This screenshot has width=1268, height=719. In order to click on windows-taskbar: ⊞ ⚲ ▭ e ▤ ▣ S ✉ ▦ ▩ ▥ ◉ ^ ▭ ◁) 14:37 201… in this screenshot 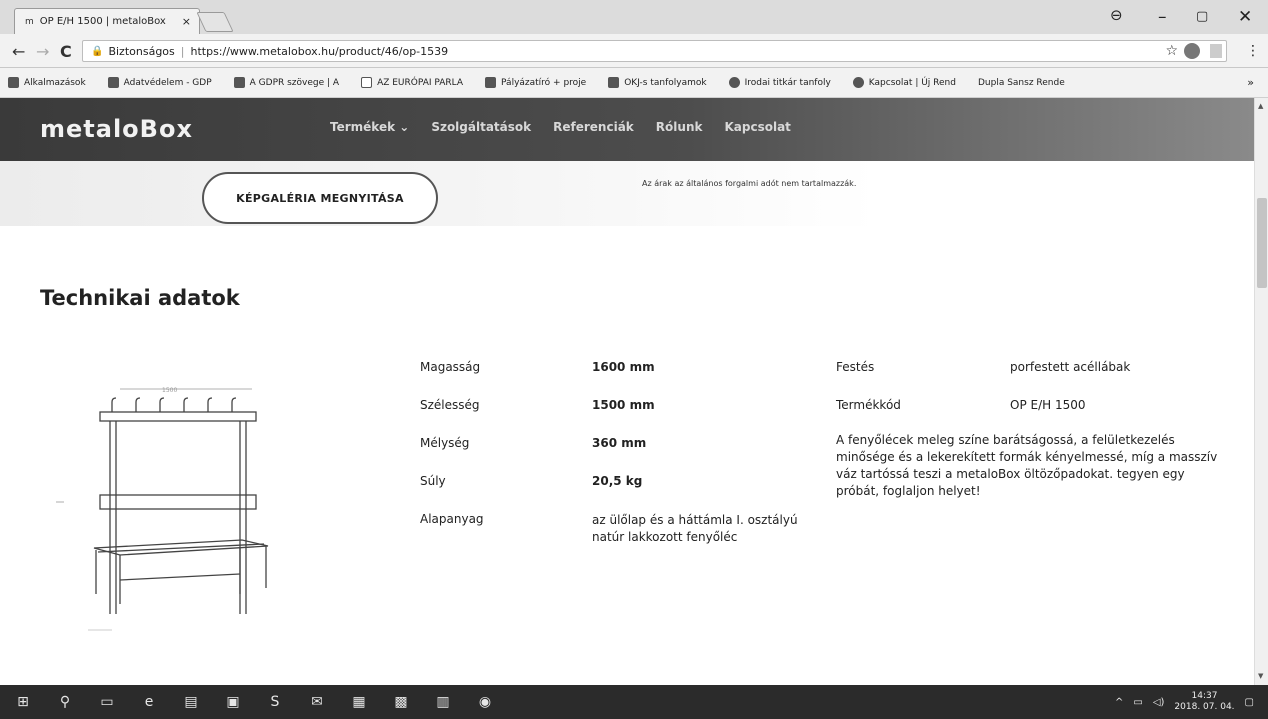, I will do `click(634, 702)`.